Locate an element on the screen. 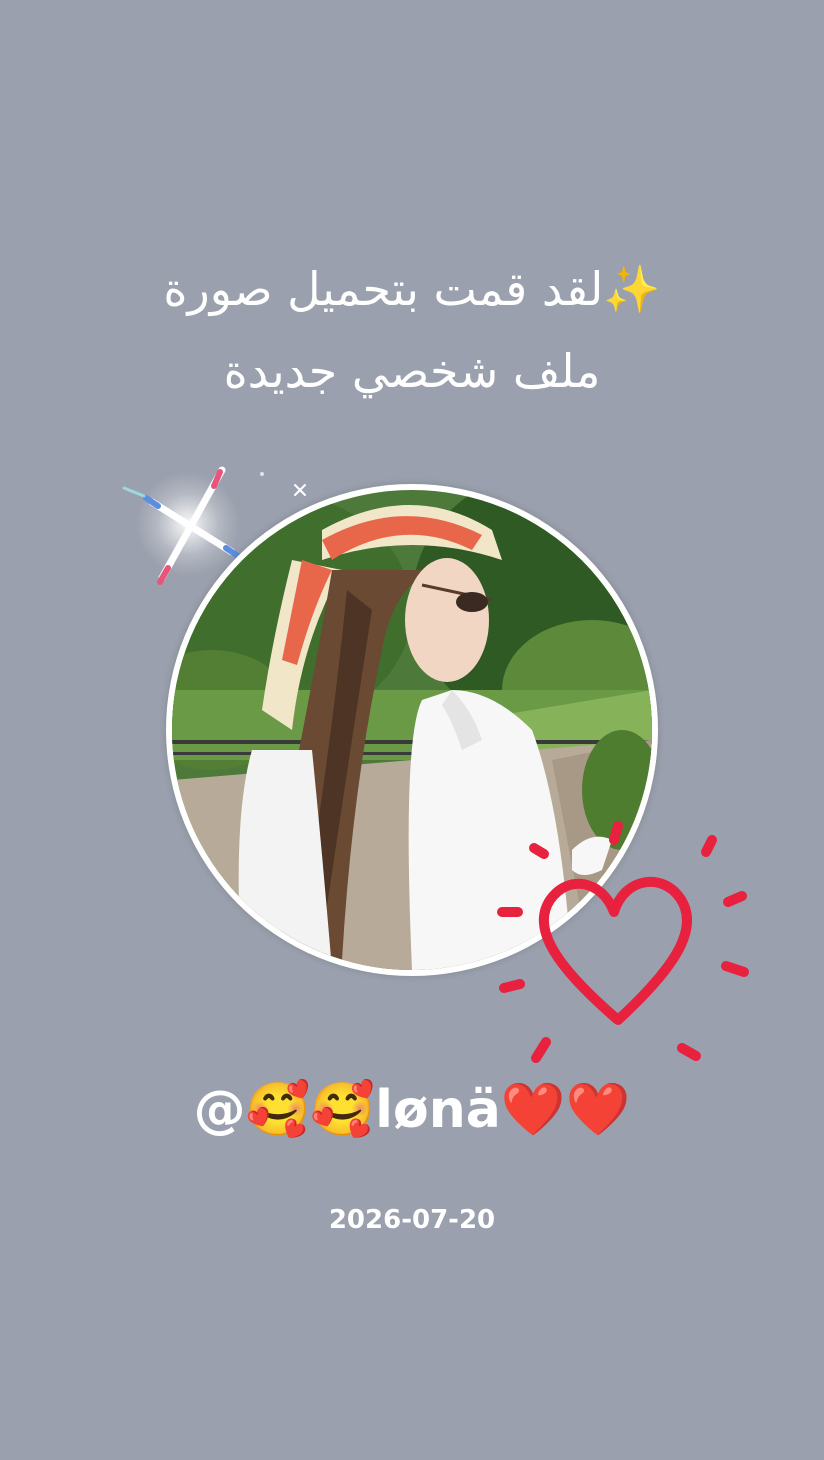 The height and width of the screenshot is (1460, 824). heart-doodle-icon is located at coordinates (623, 942).